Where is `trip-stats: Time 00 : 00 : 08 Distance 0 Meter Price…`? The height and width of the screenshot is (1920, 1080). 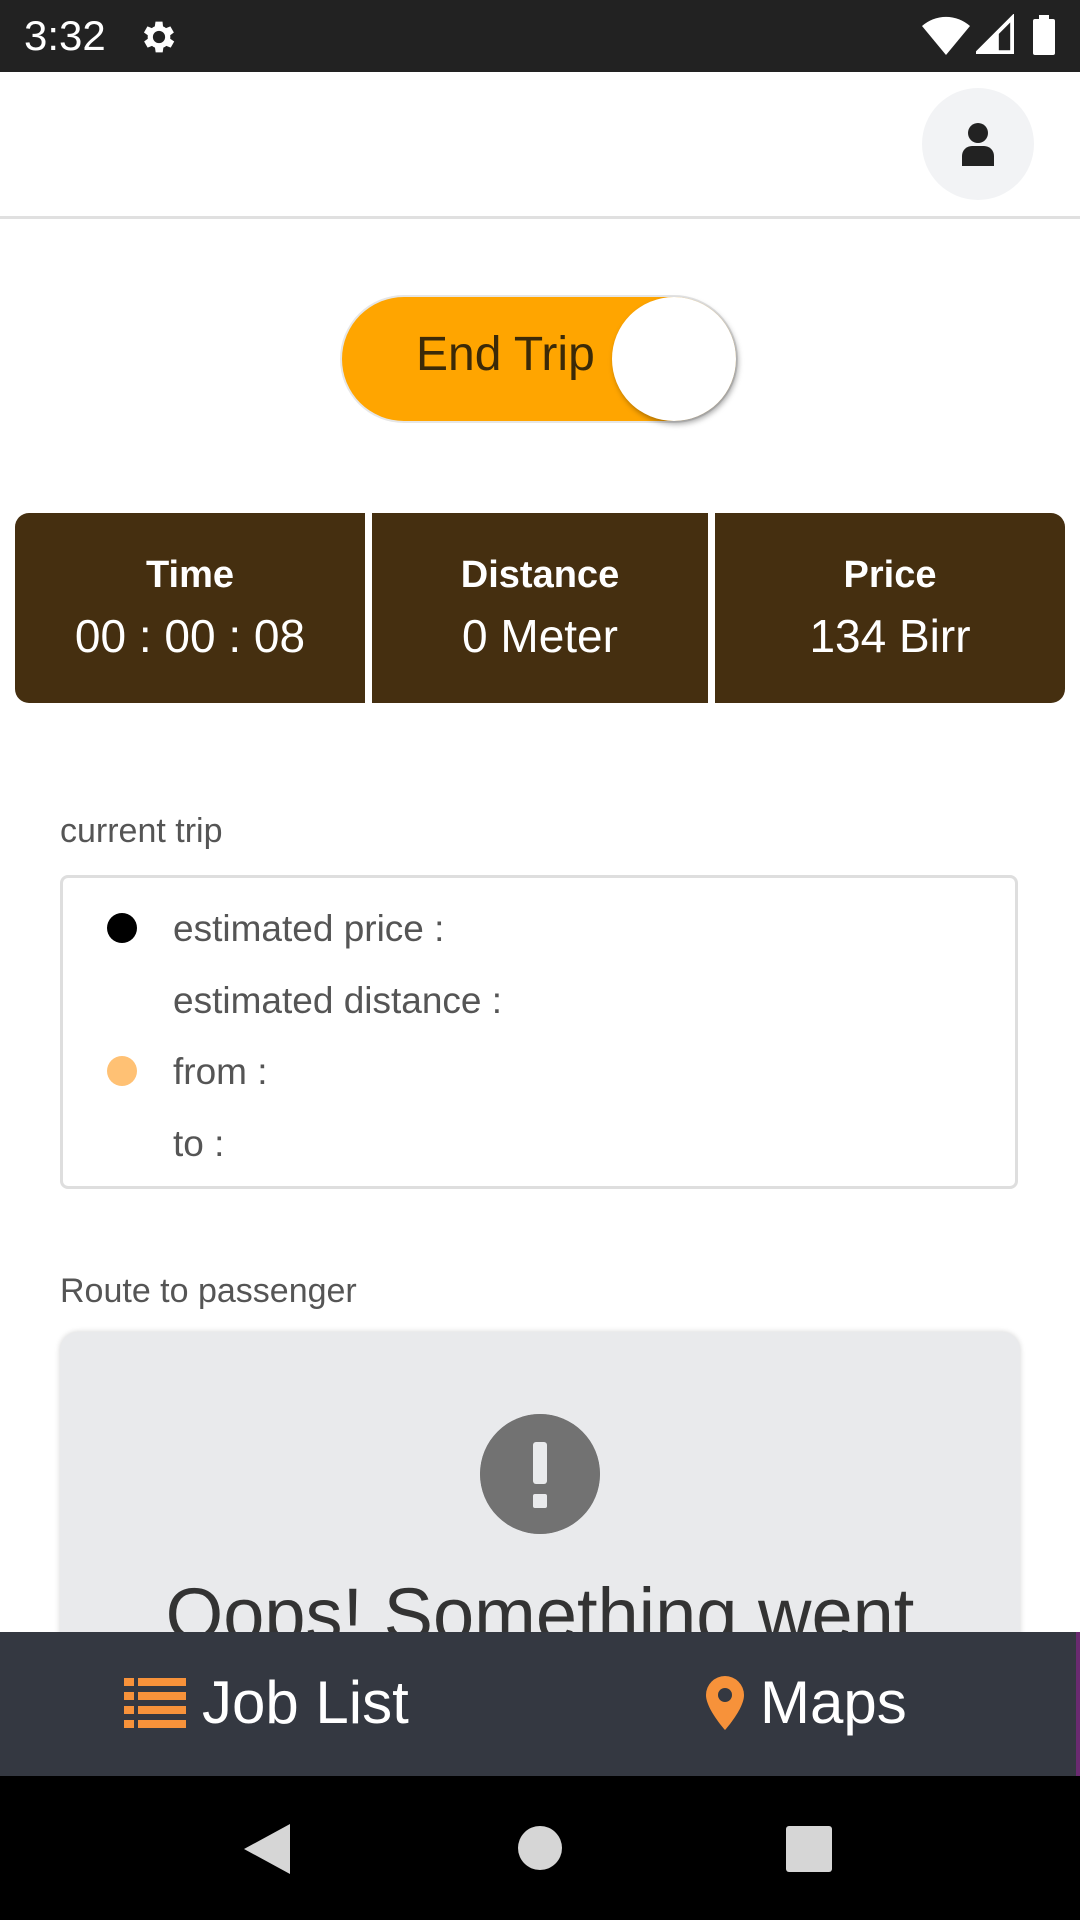
trip-stats: Time 00 : 00 : 08 Distance 0 Meter Price… is located at coordinates (540, 608).